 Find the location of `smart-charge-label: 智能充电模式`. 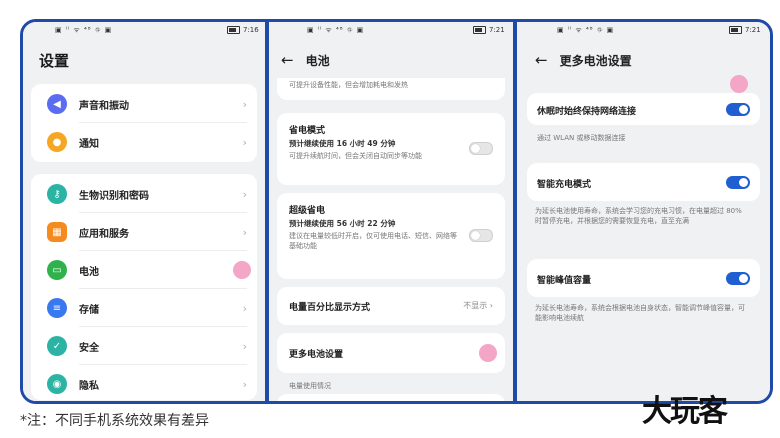

smart-charge-label: 智能充电模式 is located at coordinates (564, 185).